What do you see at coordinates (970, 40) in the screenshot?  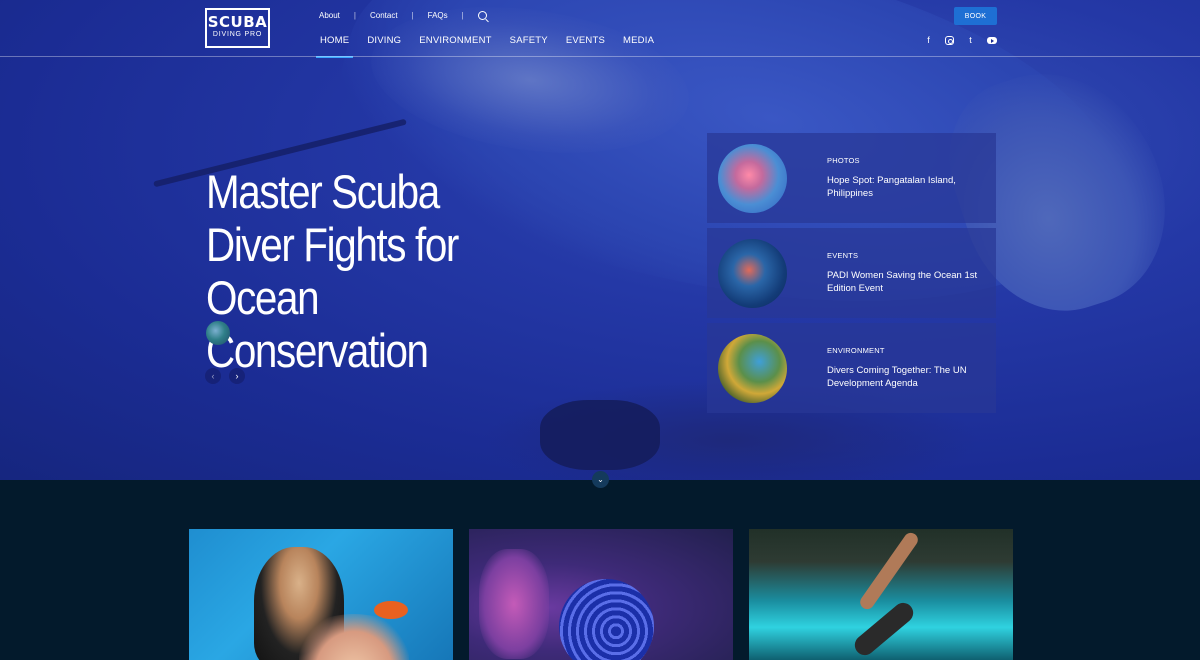 I see `twitter-icon: t` at bounding box center [970, 40].